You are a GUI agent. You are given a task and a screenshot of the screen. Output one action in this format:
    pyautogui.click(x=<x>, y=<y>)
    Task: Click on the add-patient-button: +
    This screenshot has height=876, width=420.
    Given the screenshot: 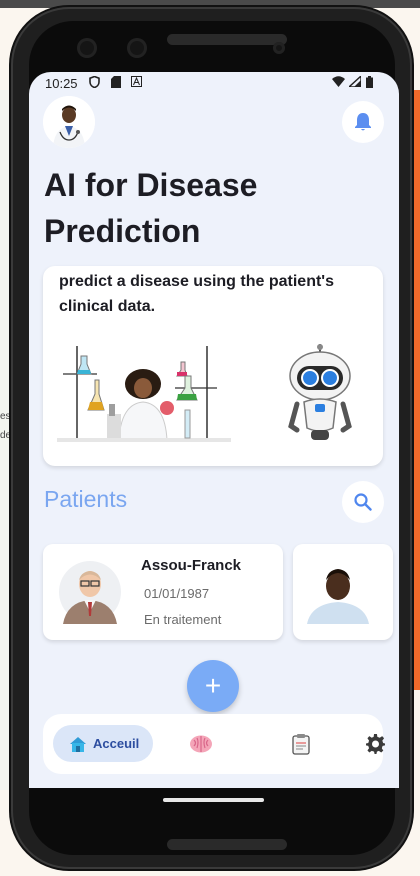 What is the action you would take?
    pyautogui.click(x=213, y=686)
    